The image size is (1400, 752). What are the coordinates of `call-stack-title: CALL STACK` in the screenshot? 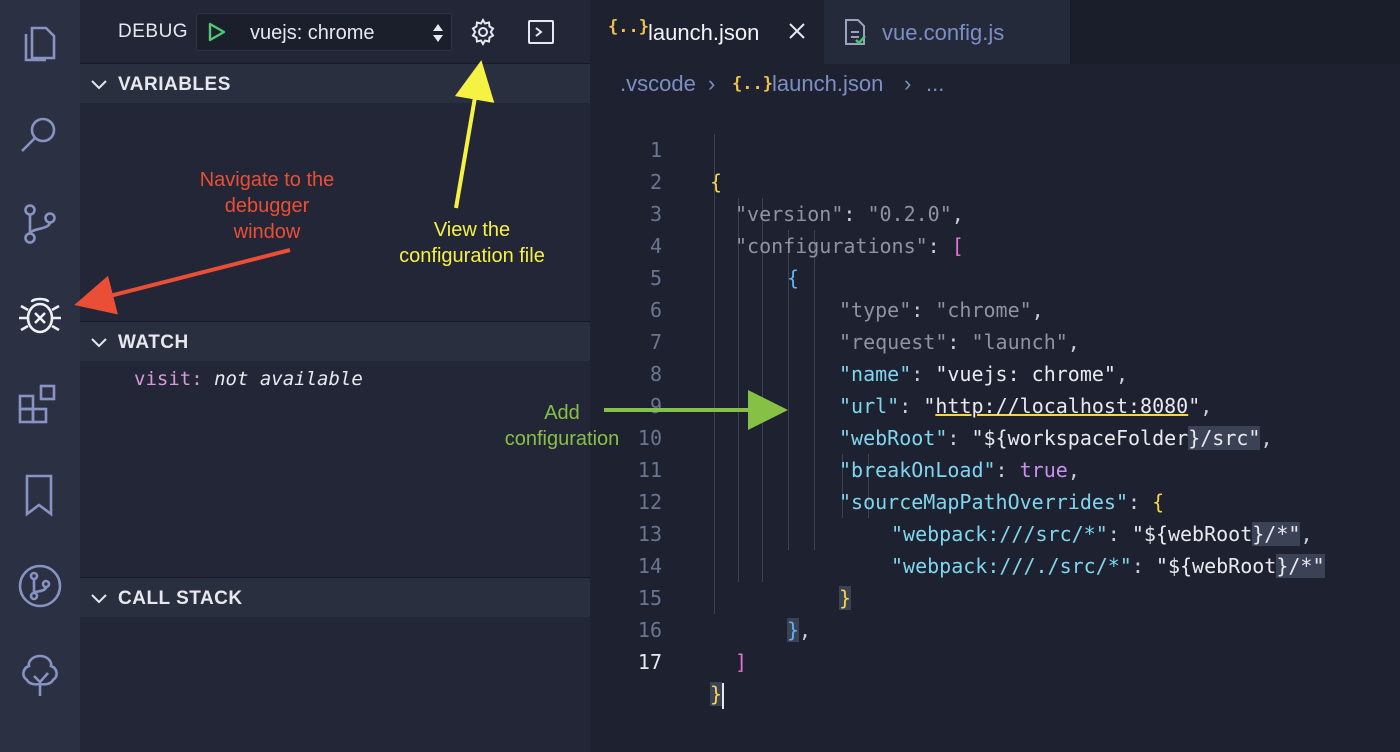 It's located at (180, 598).